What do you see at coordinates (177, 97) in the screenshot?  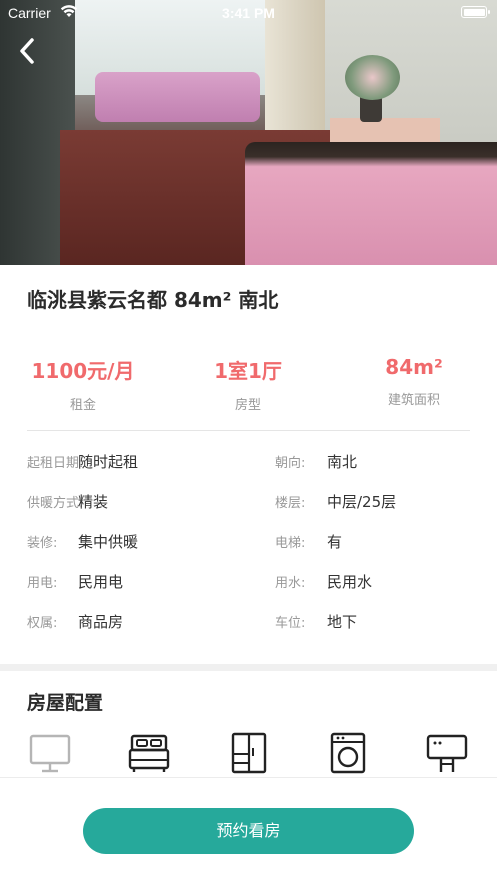 I see `photo-bed-back` at bounding box center [177, 97].